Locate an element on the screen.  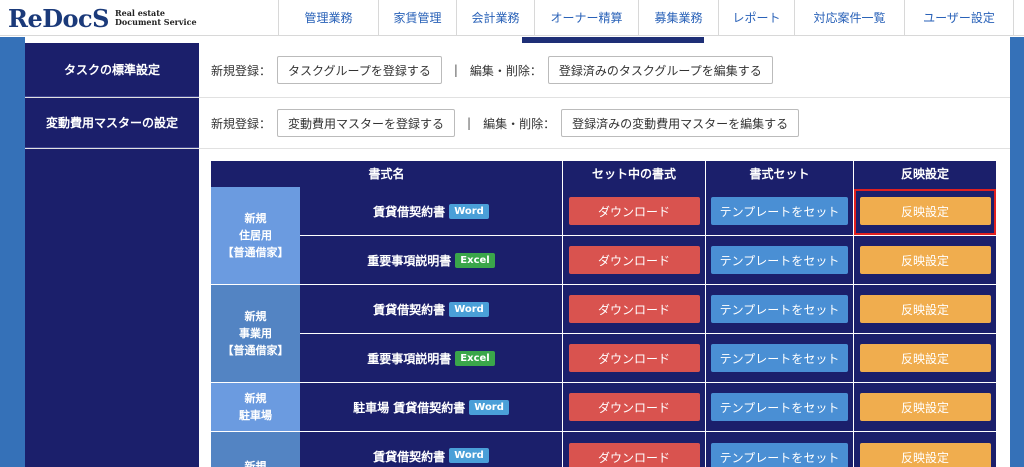
header-apply-settings: 反映設定 is located at coordinates (924, 174).